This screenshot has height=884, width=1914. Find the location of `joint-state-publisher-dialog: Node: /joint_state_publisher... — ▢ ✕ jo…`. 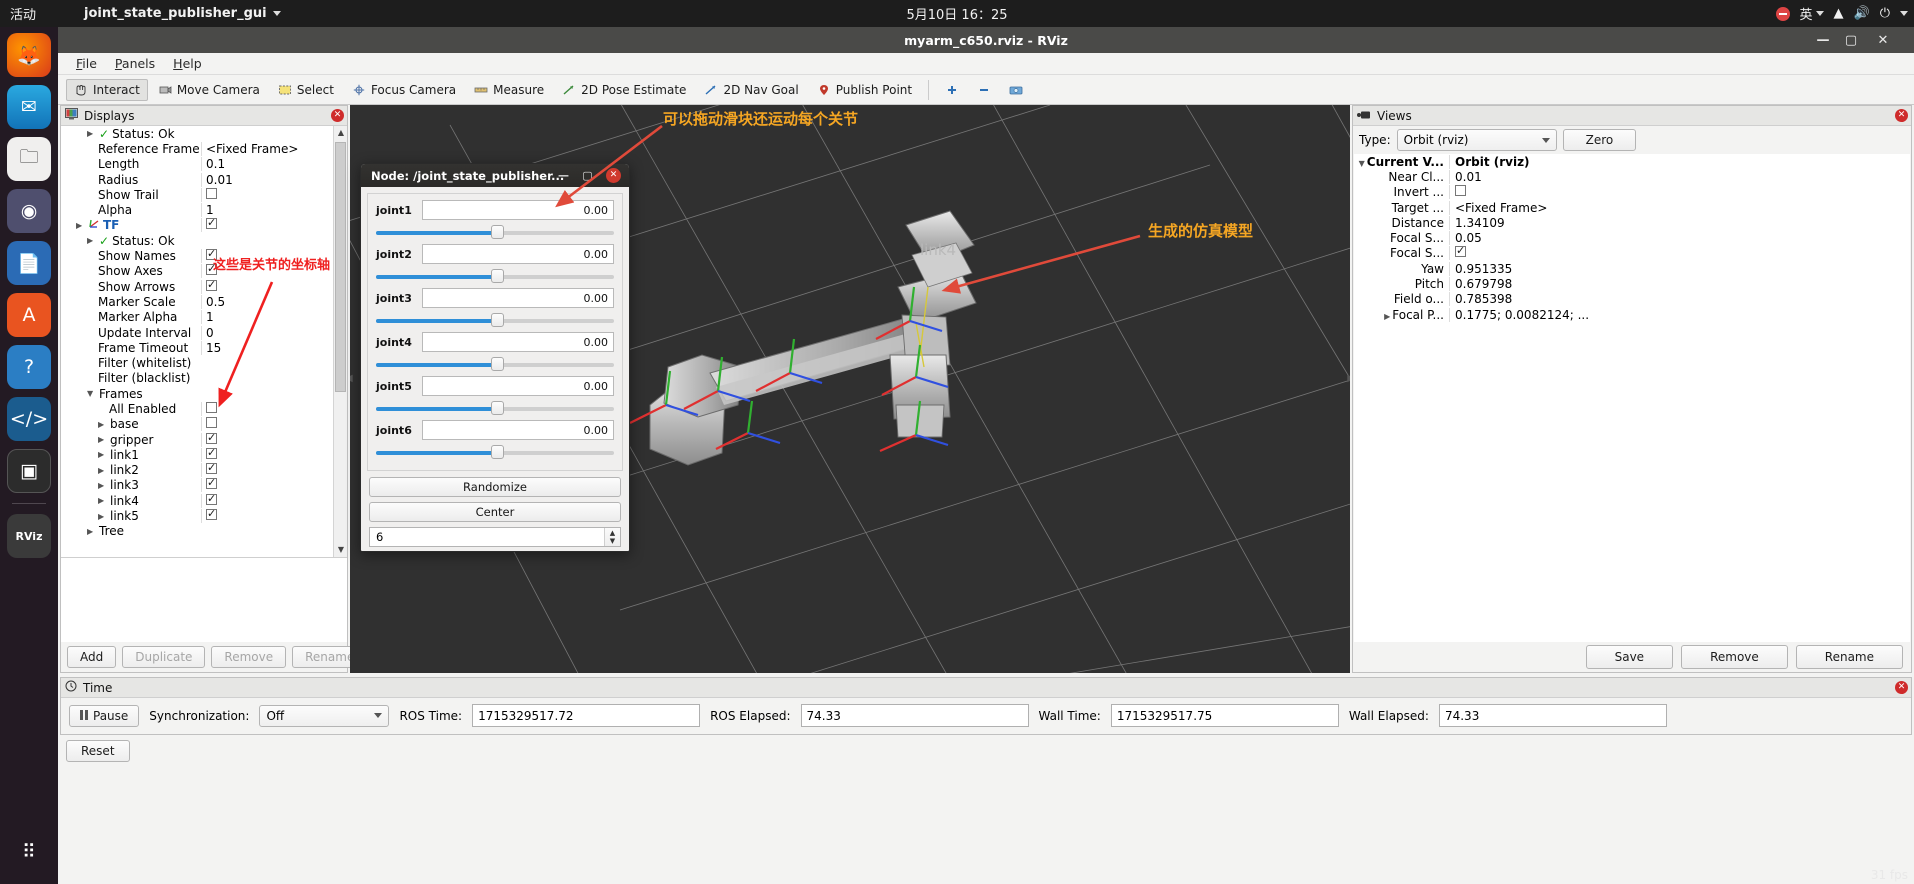

joint-state-publisher-dialog: Node: /joint_state_publisher... — ▢ ✕ jo… is located at coordinates (495, 357).